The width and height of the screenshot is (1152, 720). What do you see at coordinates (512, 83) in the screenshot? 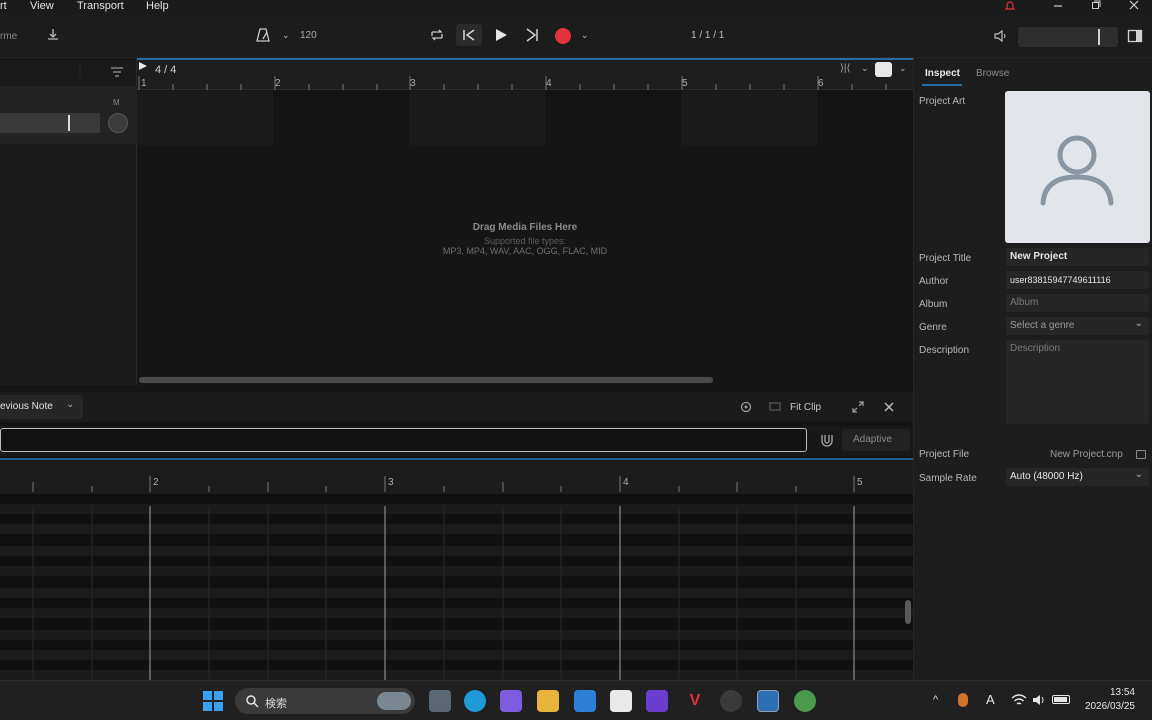
I see `ruler-ticks` at bounding box center [512, 83].